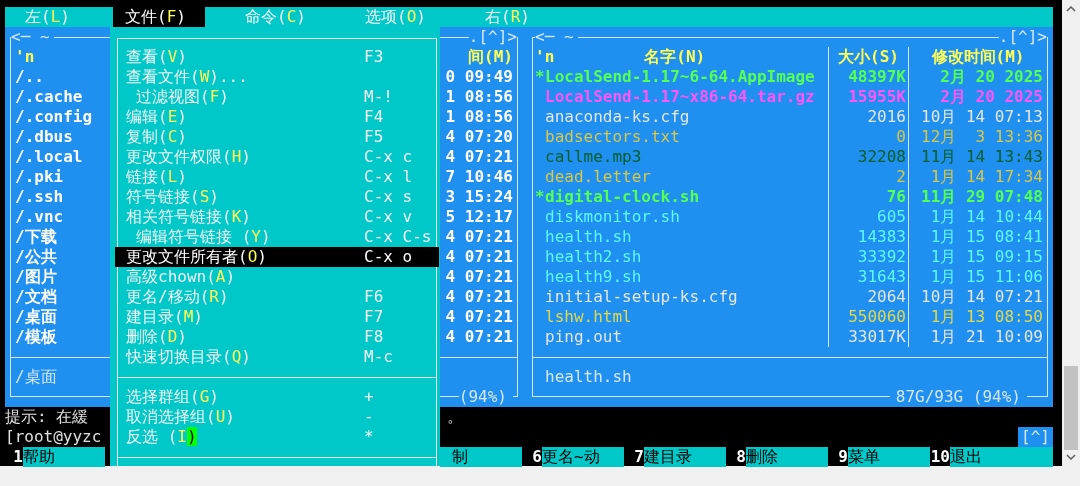 The image size is (1080, 486). I want to click on menu-shortcut: F3, so click(374, 57).